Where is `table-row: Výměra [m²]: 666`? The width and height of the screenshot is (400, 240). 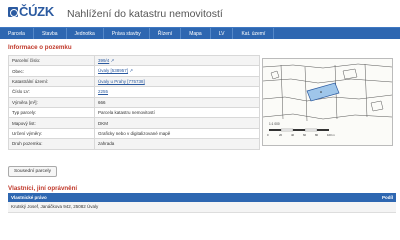
table-row: Výměra [m²]: 666 is located at coordinates (134, 102).